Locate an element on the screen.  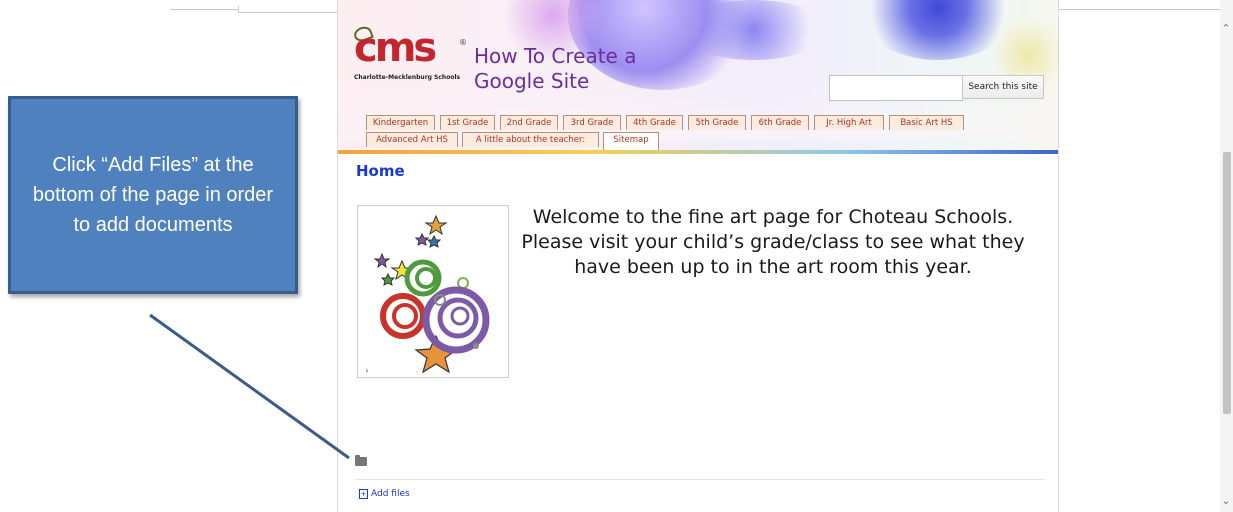
tab-kindergarten: Kindergarten is located at coordinates (400, 122).